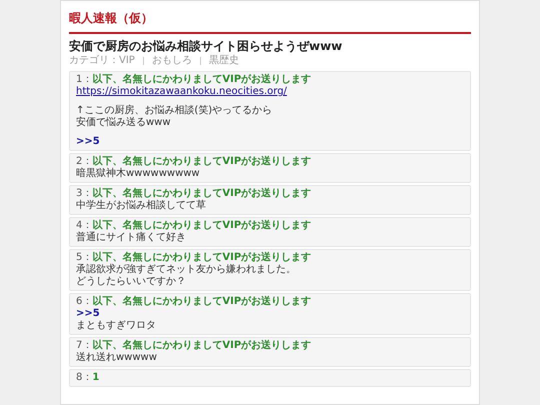 This screenshot has height=405, width=540. Describe the element at coordinates (206, 46) in the screenshot. I see `article-title: 安価で厨房のお悩み相談サイト困らせようぜwww` at that location.